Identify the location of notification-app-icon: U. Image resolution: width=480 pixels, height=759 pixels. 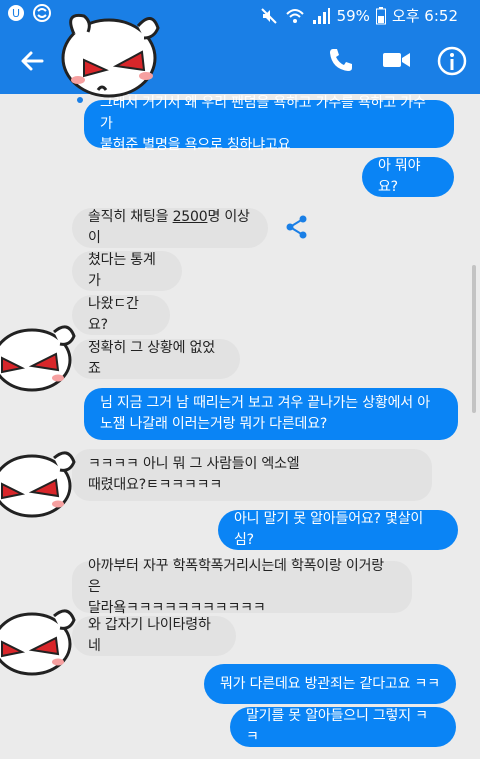
(16, 13).